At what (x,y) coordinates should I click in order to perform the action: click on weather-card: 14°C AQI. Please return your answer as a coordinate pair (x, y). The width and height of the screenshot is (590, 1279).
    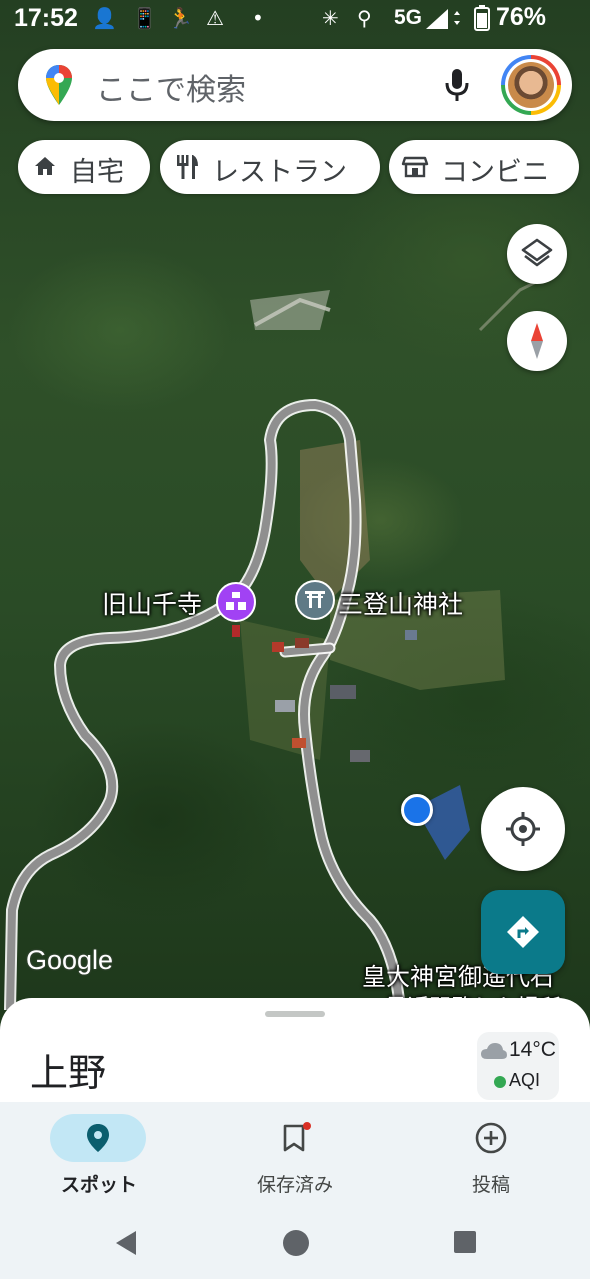
    Looking at the image, I should click on (518, 1066).